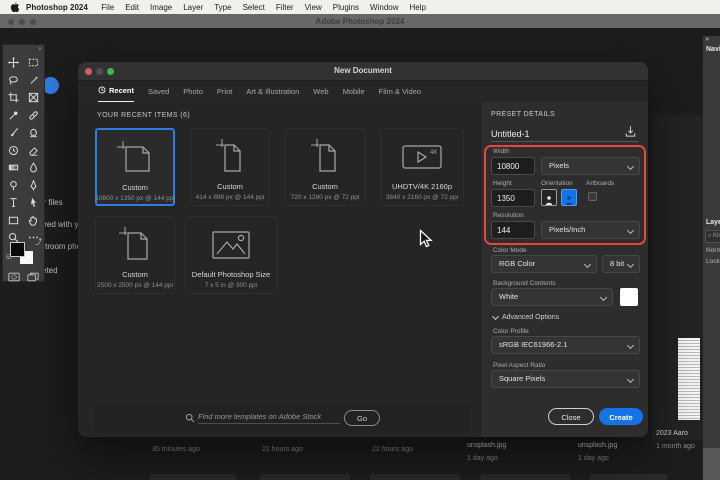 This screenshot has height=480, width=720. I want to click on tab-mobile: Mobile, so click(354, 91).